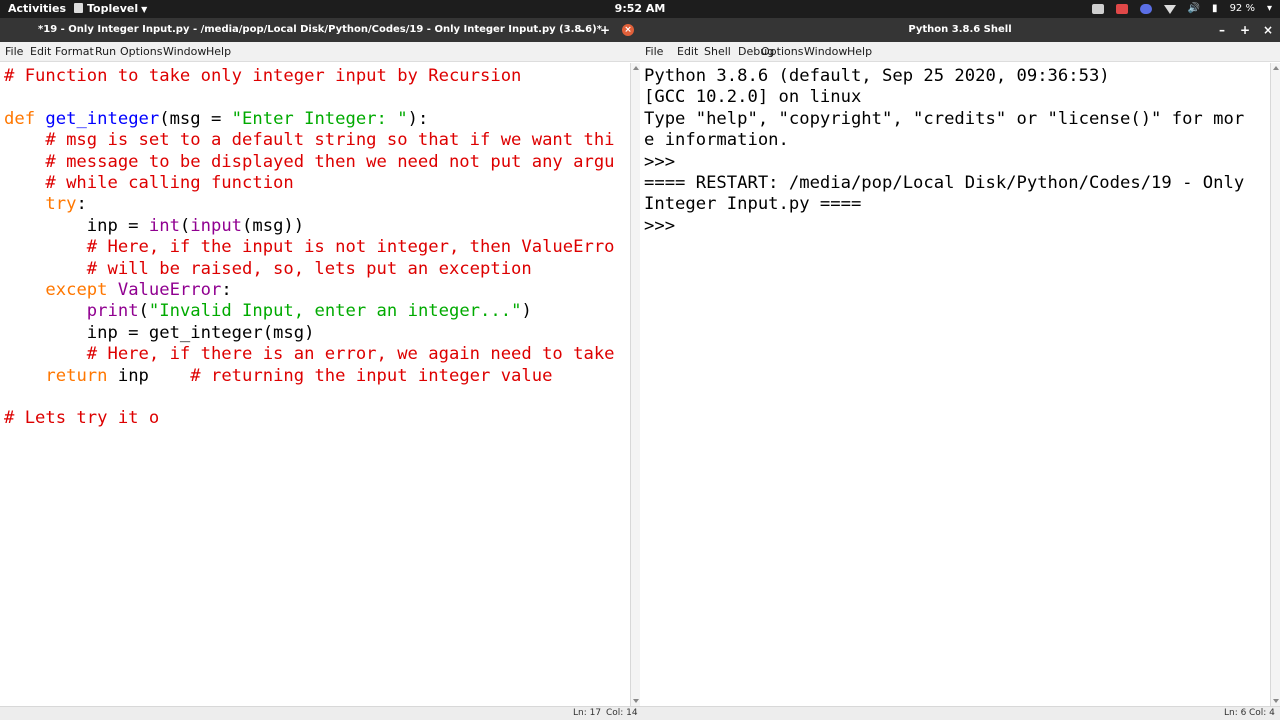 This screenshot has height=720, width=1280. What do you see at coordinates (371, 375) in the screenshot?
I see `code-token: # returning the input integer value` at bounding box center [371, 375].